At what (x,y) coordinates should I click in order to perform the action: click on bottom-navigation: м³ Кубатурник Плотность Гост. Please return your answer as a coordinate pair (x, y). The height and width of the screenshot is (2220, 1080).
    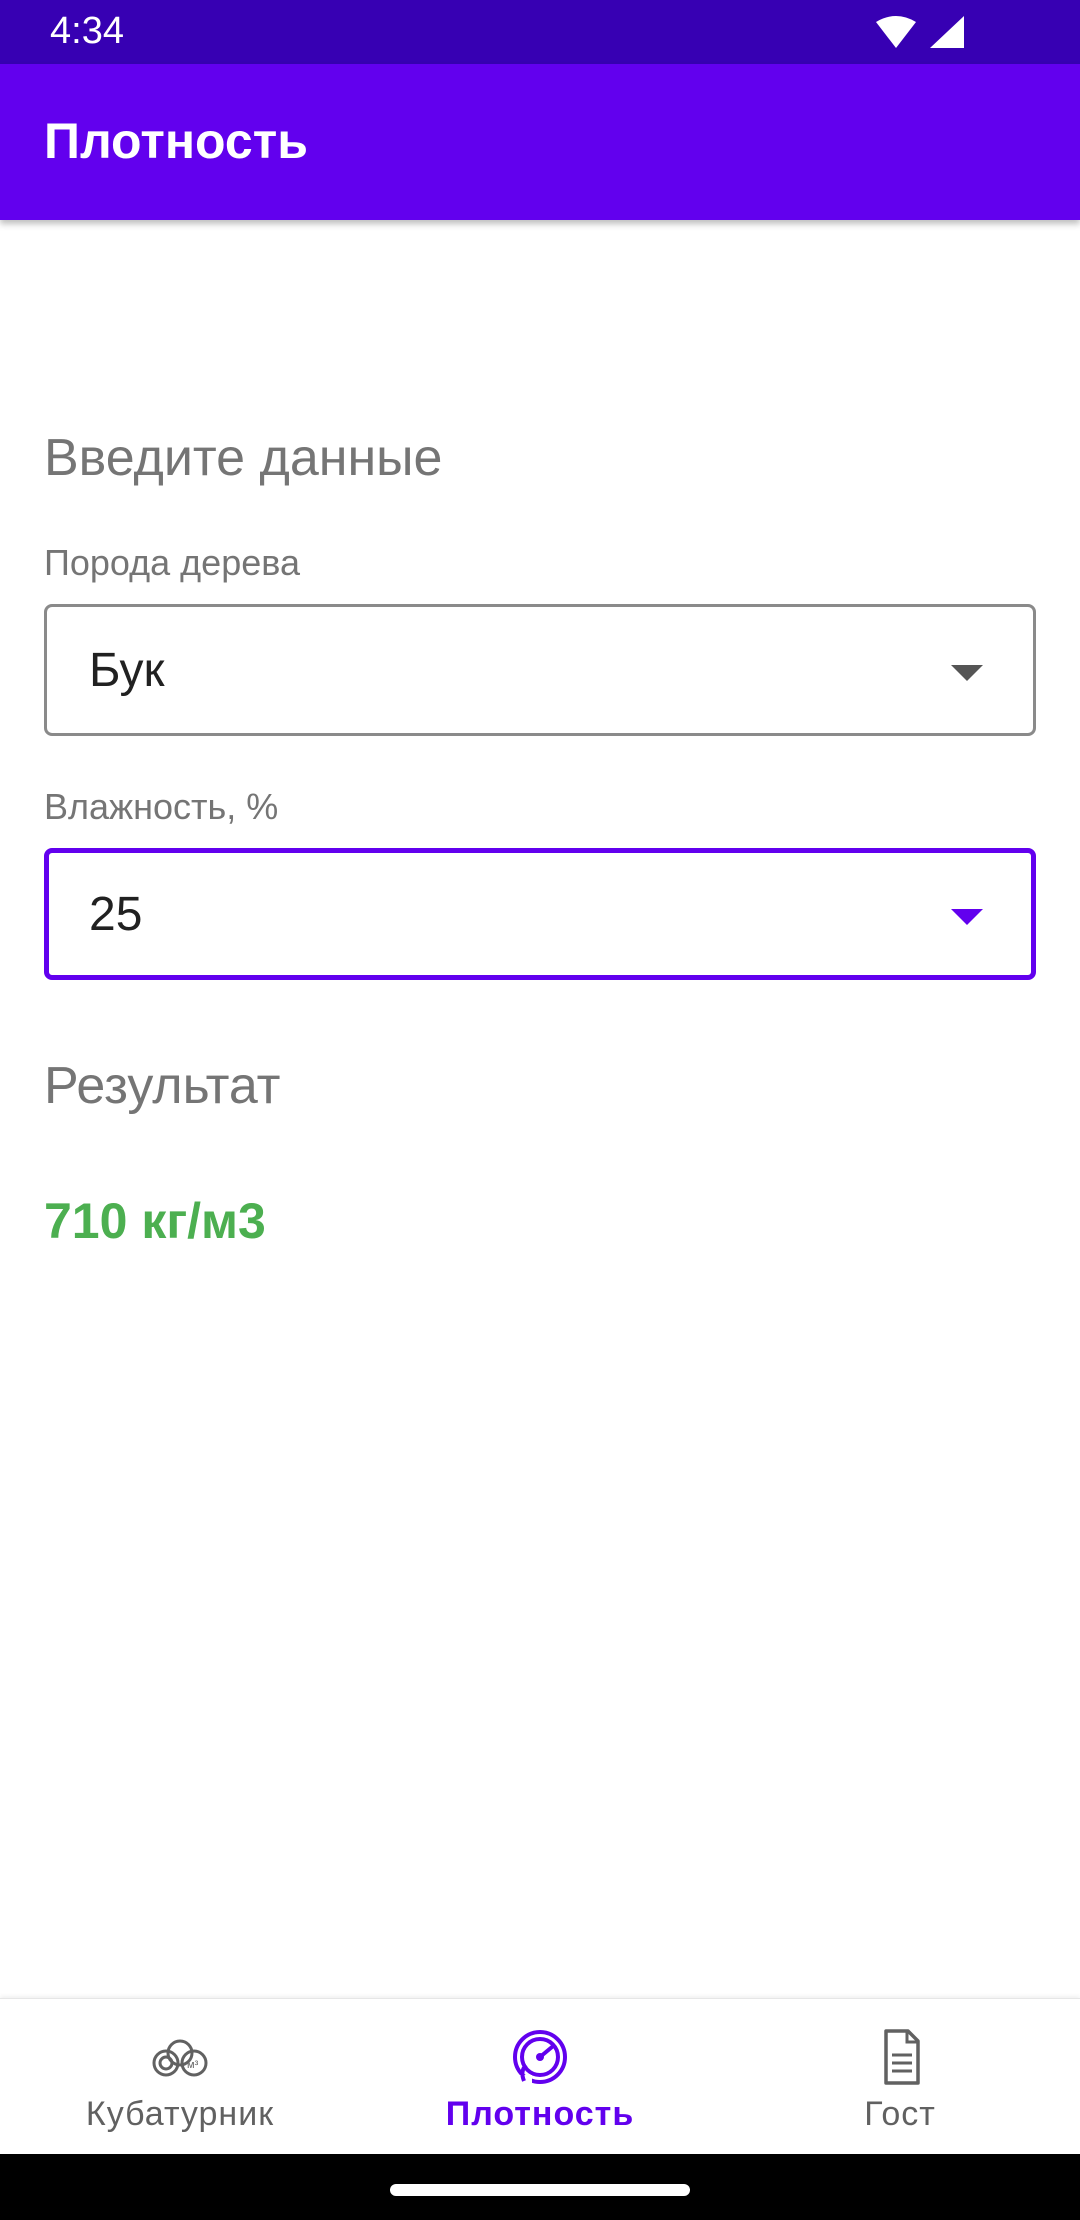
    Looking at the image, I should click on (540, 2076).